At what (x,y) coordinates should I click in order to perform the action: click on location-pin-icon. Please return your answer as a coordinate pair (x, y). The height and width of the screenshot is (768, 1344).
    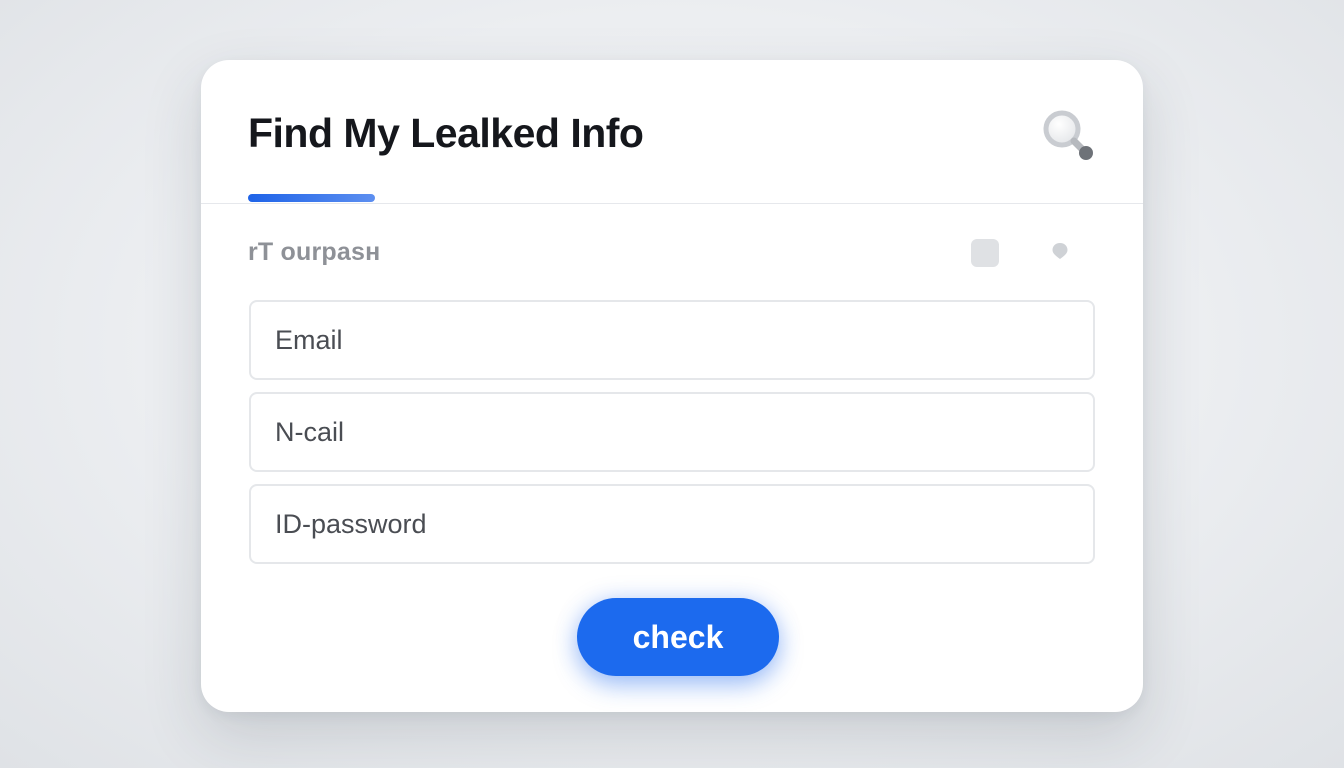
    Looking at the image, I should click on (1060, 251).